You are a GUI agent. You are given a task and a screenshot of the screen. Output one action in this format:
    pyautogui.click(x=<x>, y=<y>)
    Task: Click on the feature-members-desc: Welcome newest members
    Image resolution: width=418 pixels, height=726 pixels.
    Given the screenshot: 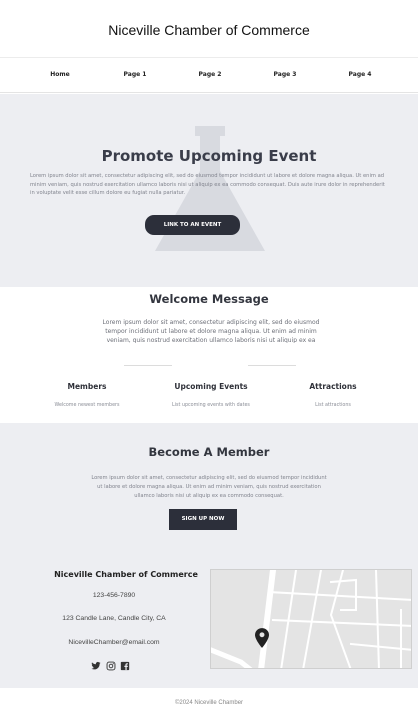 What is the action you would take?
    pyautogui.click(x=87, y=405)
    